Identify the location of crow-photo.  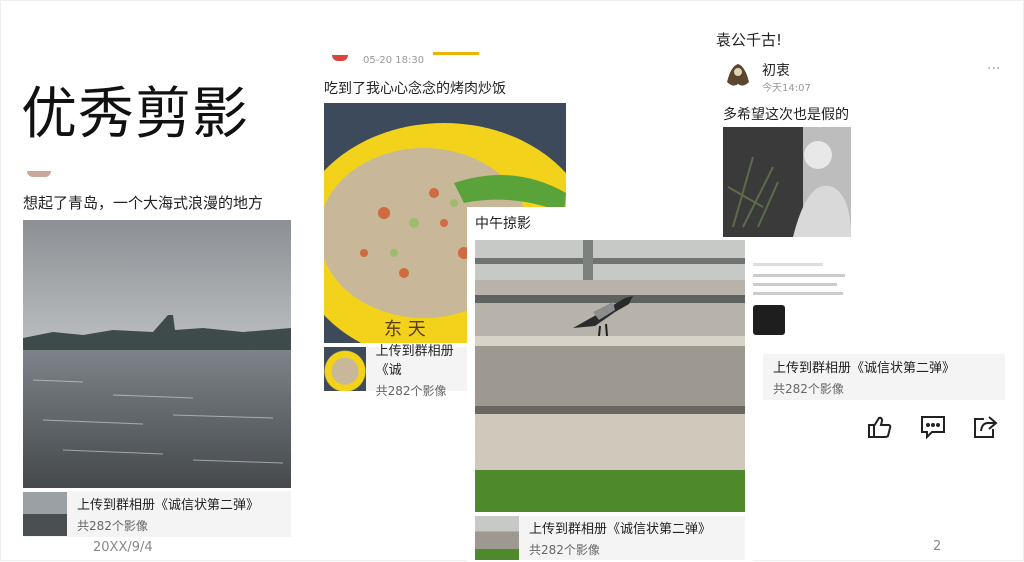
(610, 376).